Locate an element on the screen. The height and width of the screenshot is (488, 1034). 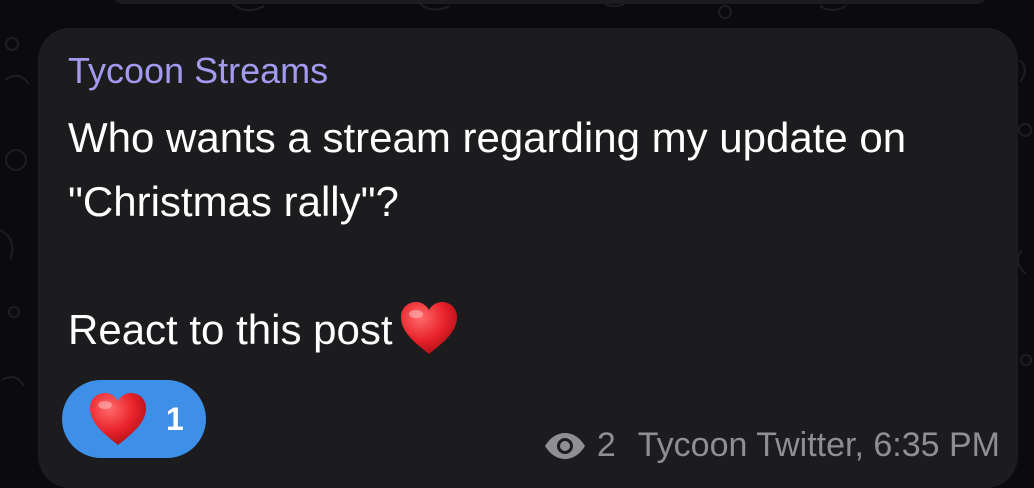
reaction-count: 1 is located at coordinates (175, 418).